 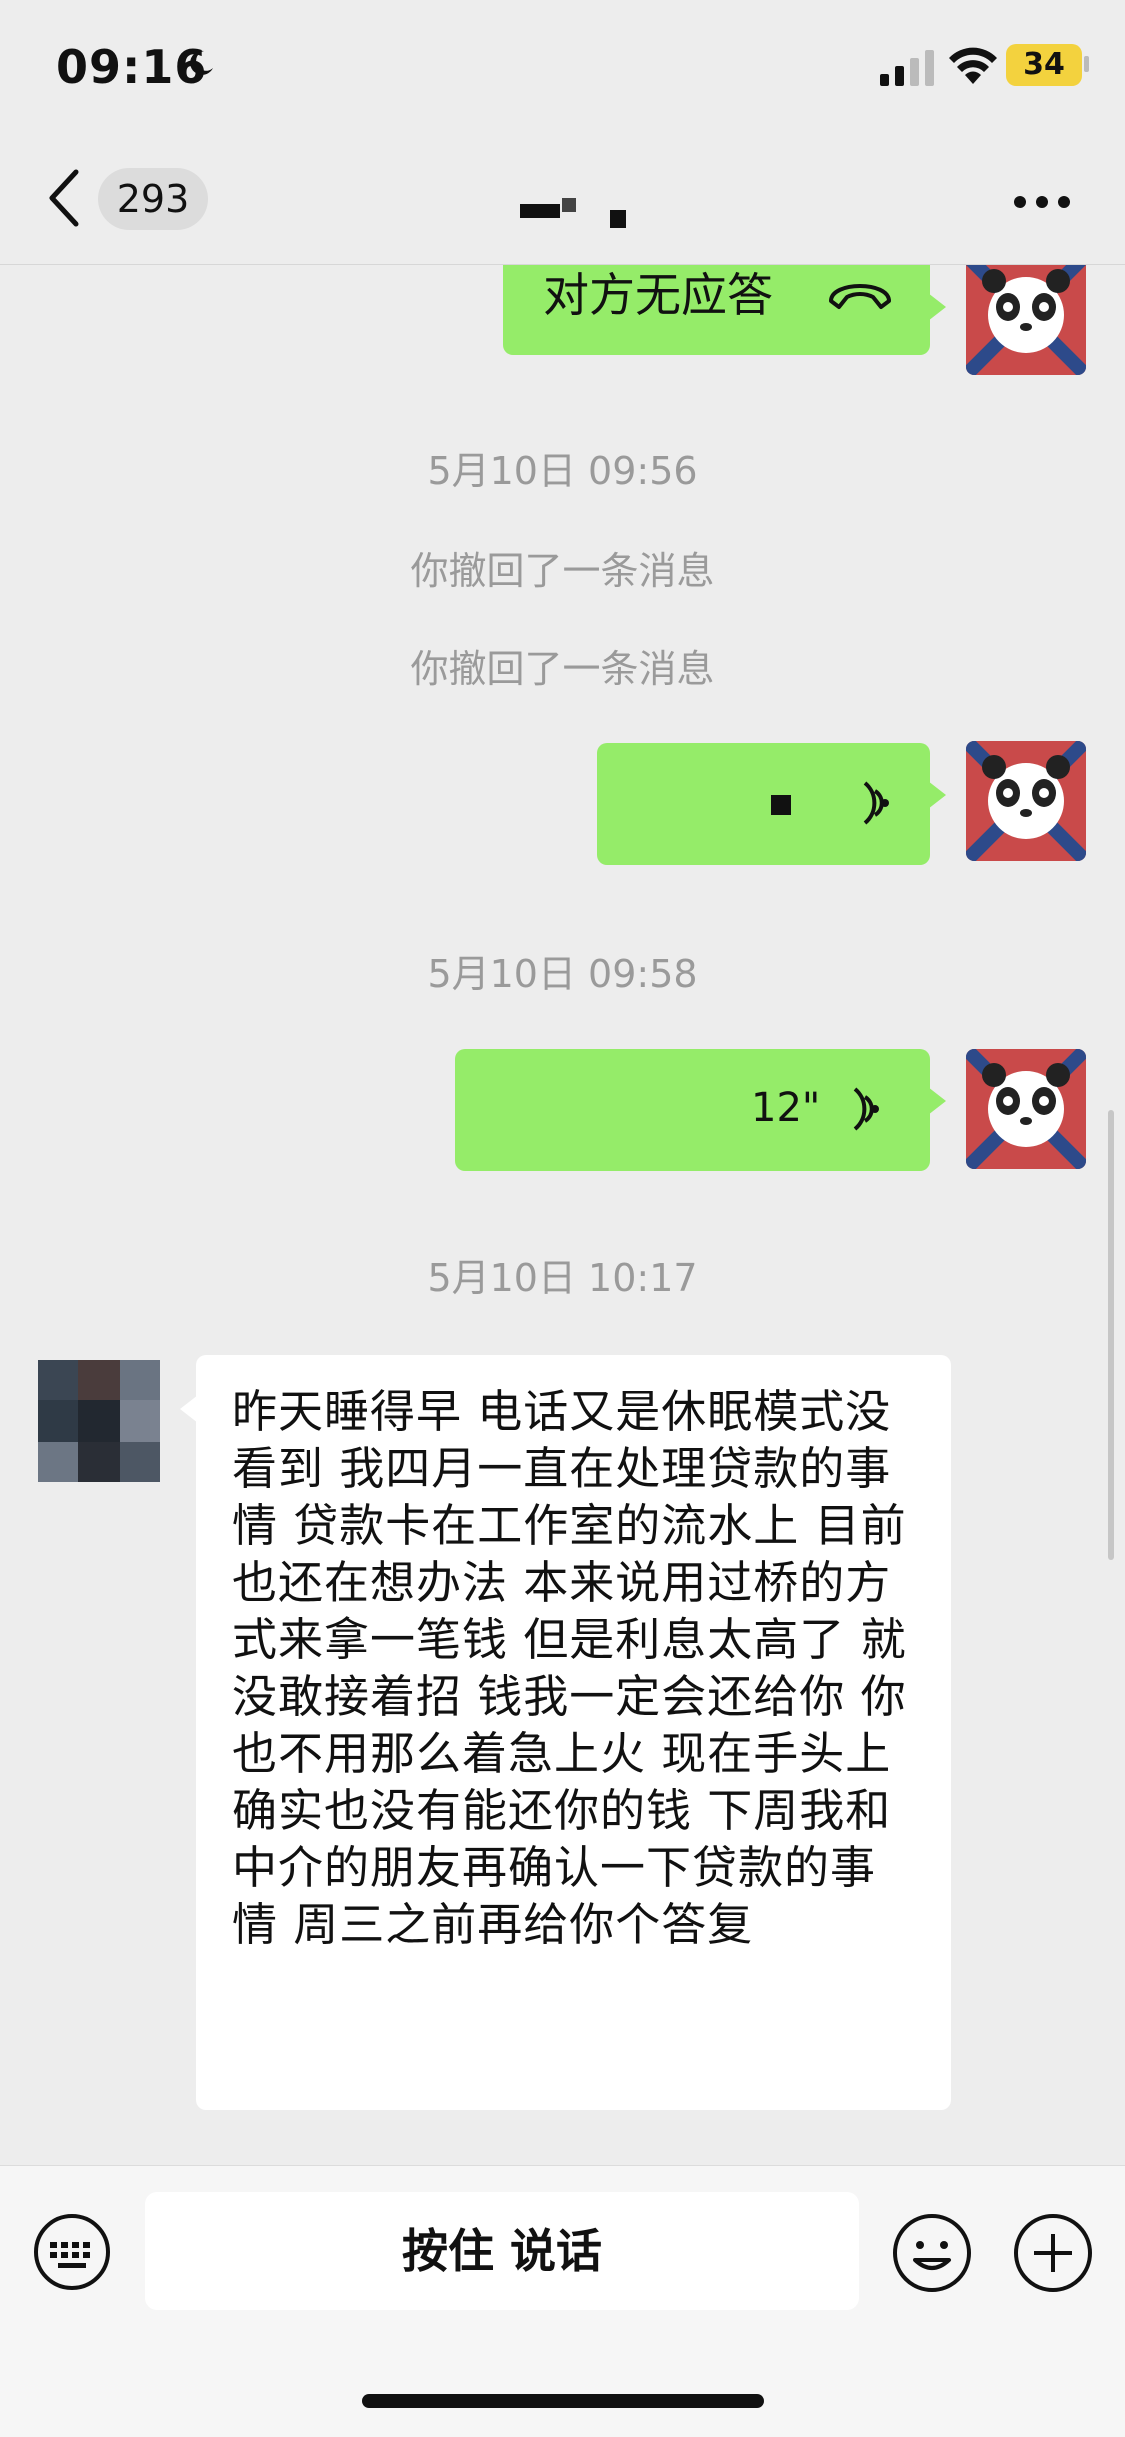 I want to click on call-status-text: 对方无应答, so click(x=658, y=295).